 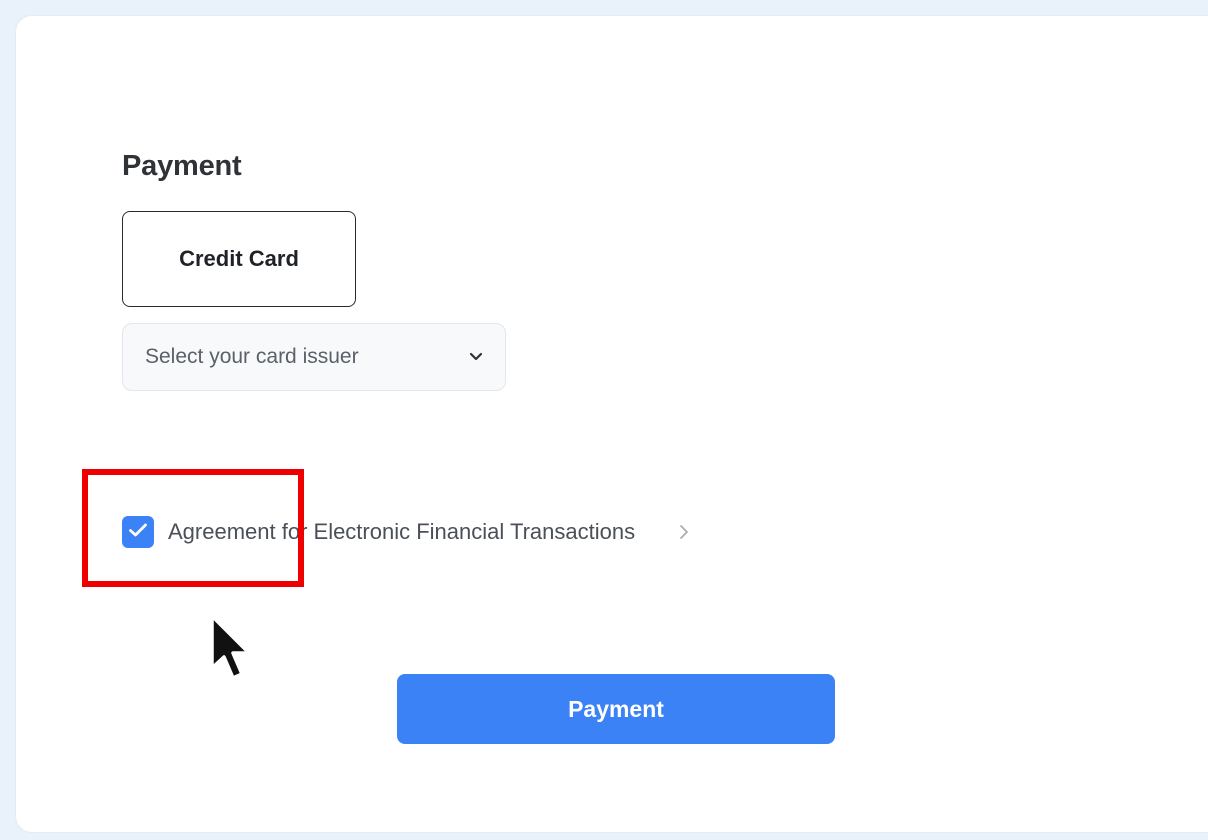 What do you see at coordinates (686, 532) in the screenshot?
I see `chevron-right-icon` at bounding box center [686, 532].